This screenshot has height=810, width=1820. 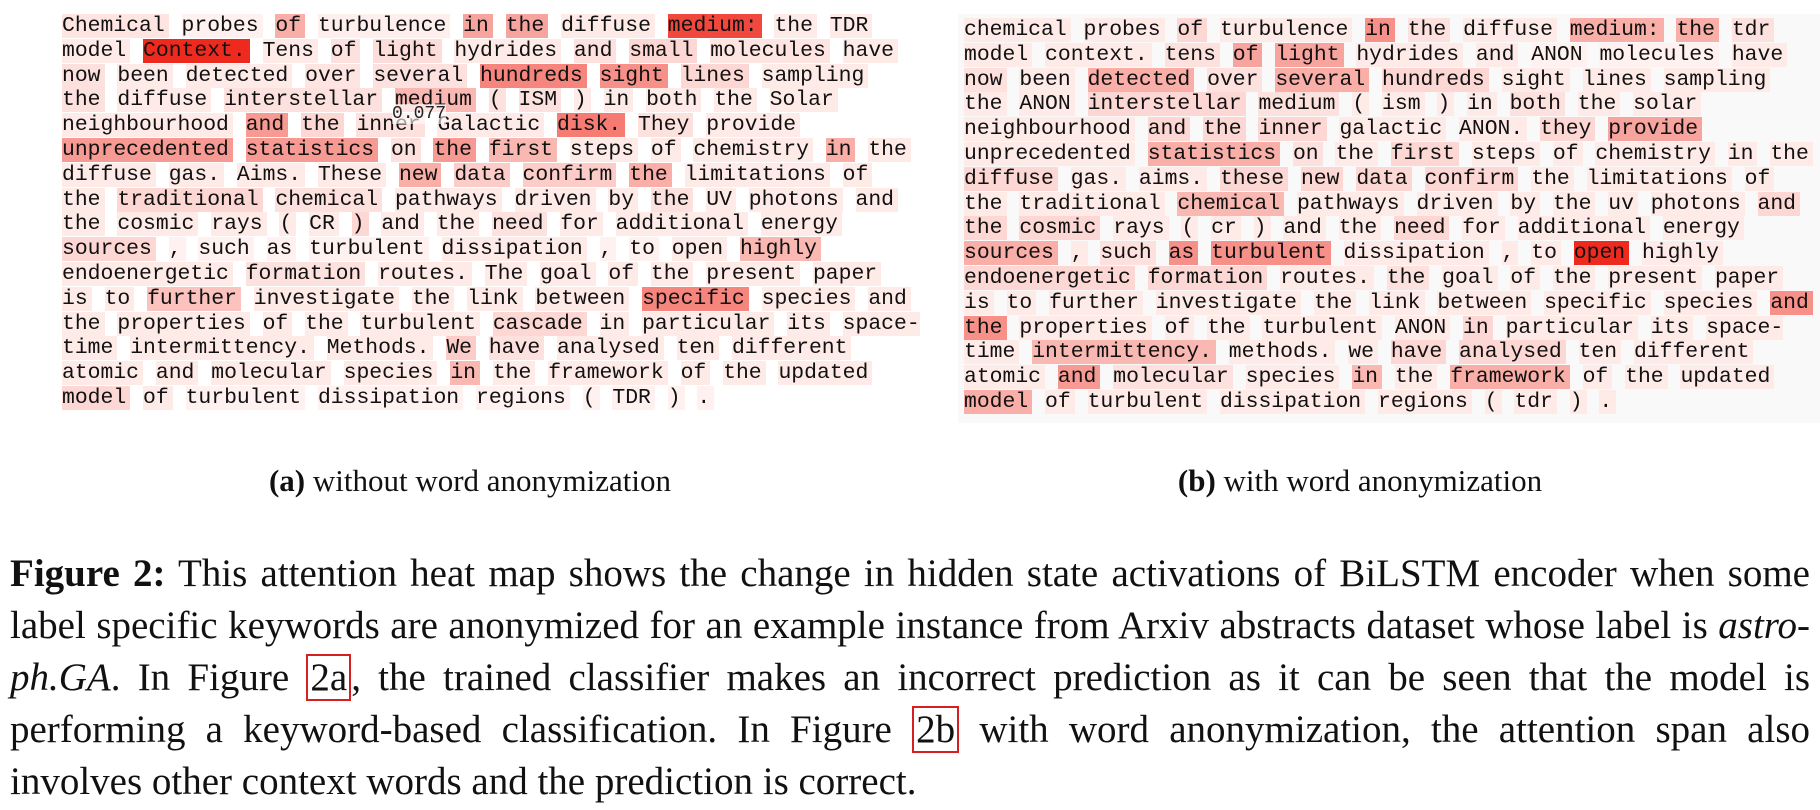 What do you see at coordinates (1623, 203) in the screenshot?
I see `heatmap-b-word: uv` at bounding box center [1623, 203].